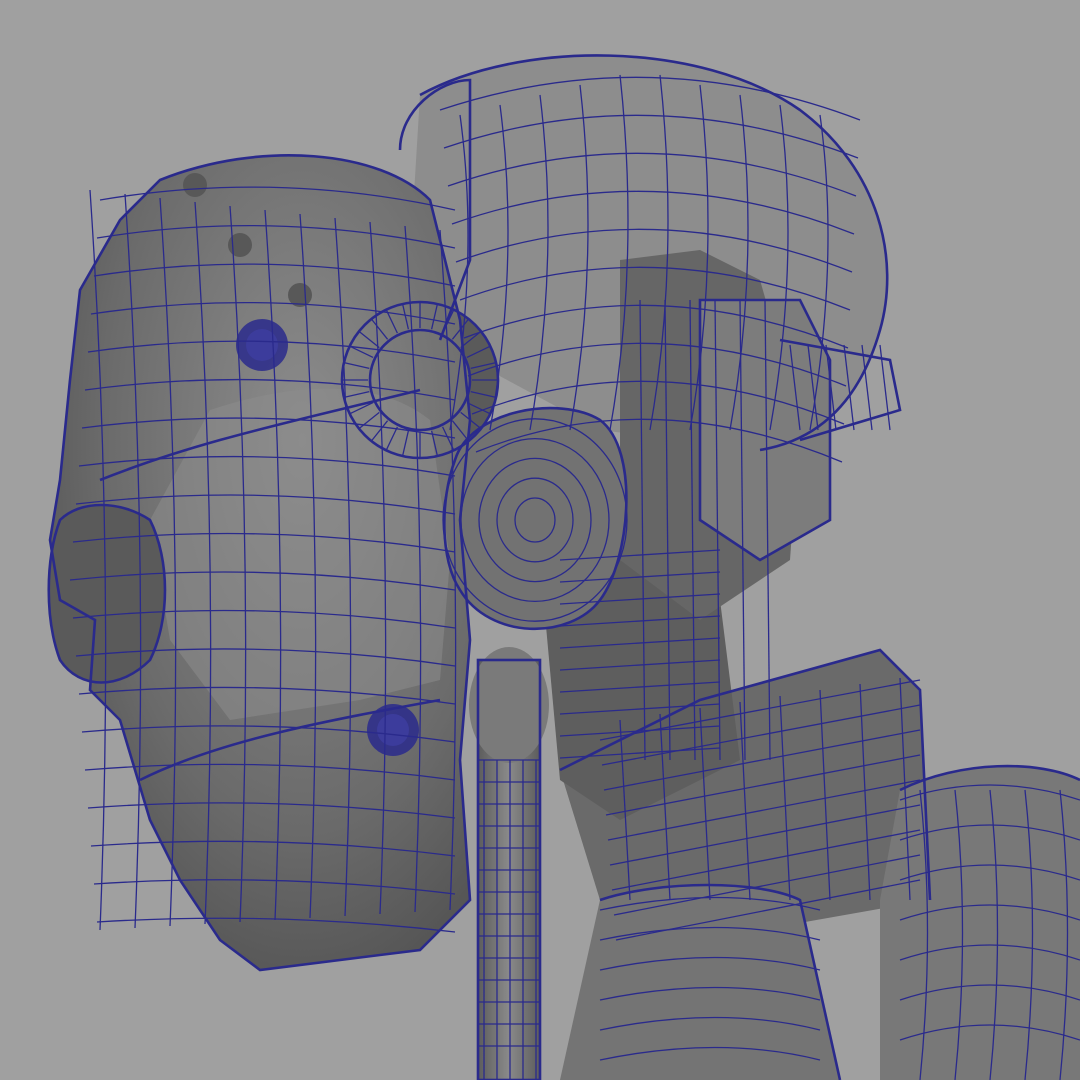 The image size is (1080, 1080). What do you see at coordinates (535, 518) in the screenshot?
I see `ear-module` at bounding box center [535, 518].